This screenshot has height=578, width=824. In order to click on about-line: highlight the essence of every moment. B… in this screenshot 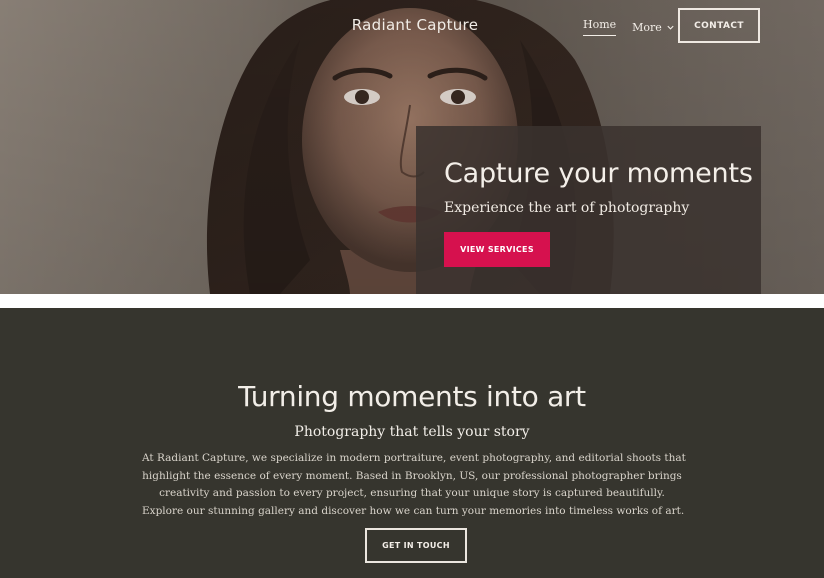, I will do `click(412, 475)`.